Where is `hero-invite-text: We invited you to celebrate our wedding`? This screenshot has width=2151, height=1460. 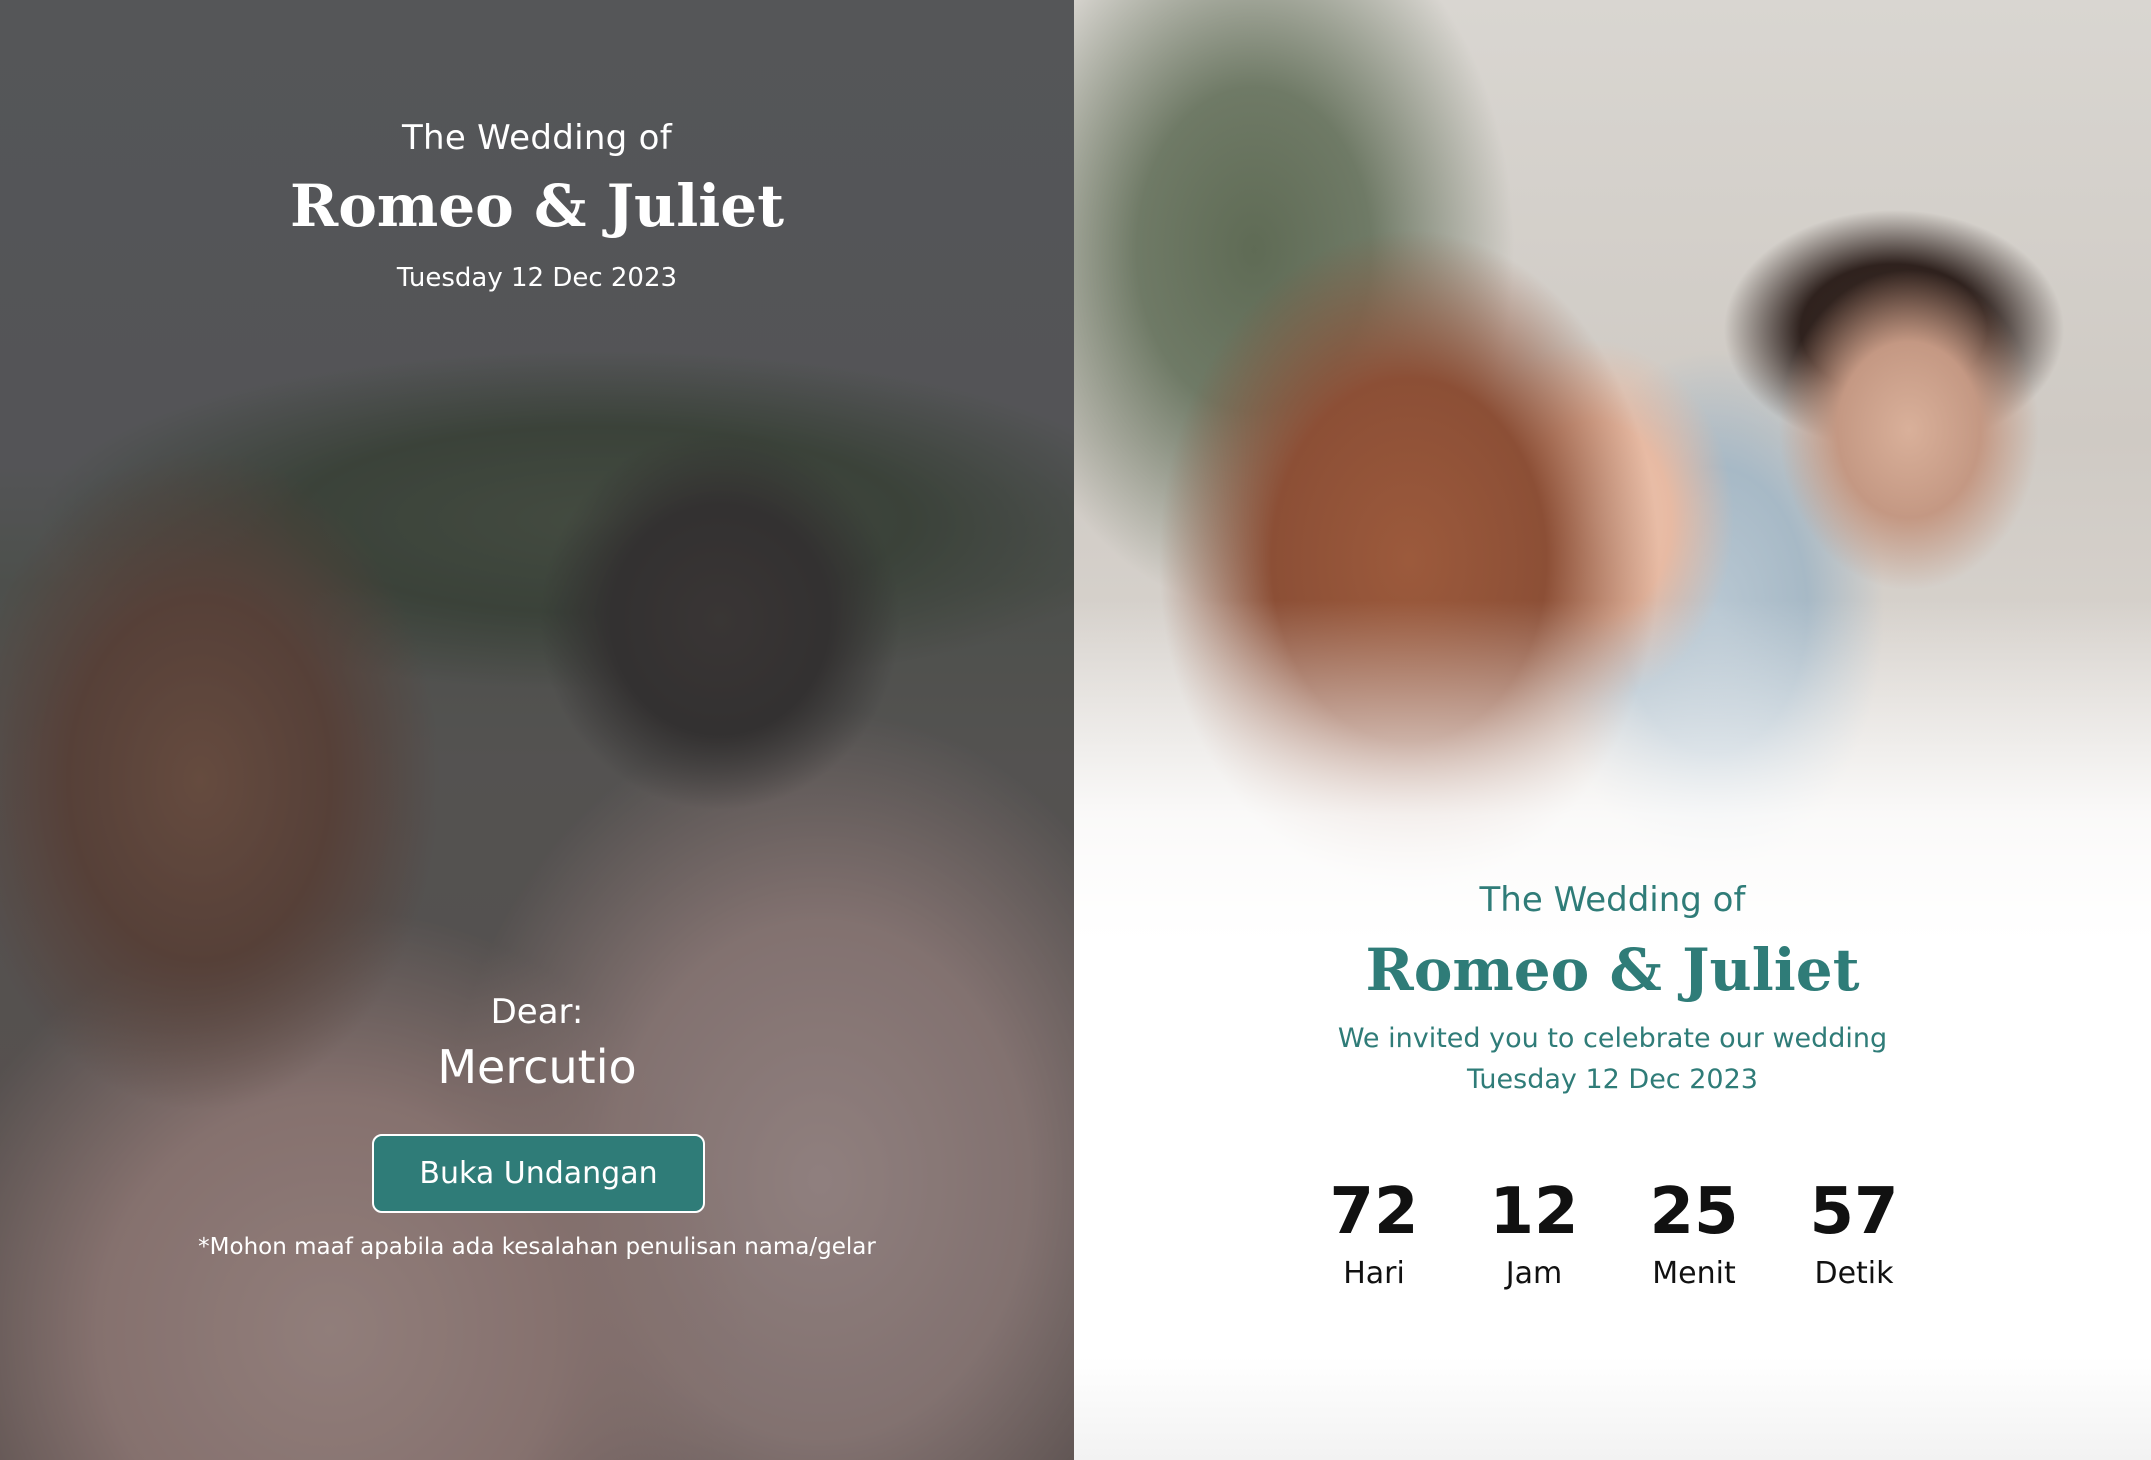 hero-invite-text: We invited you to celebrate our wedding is located at coordinates (1612, 1038).